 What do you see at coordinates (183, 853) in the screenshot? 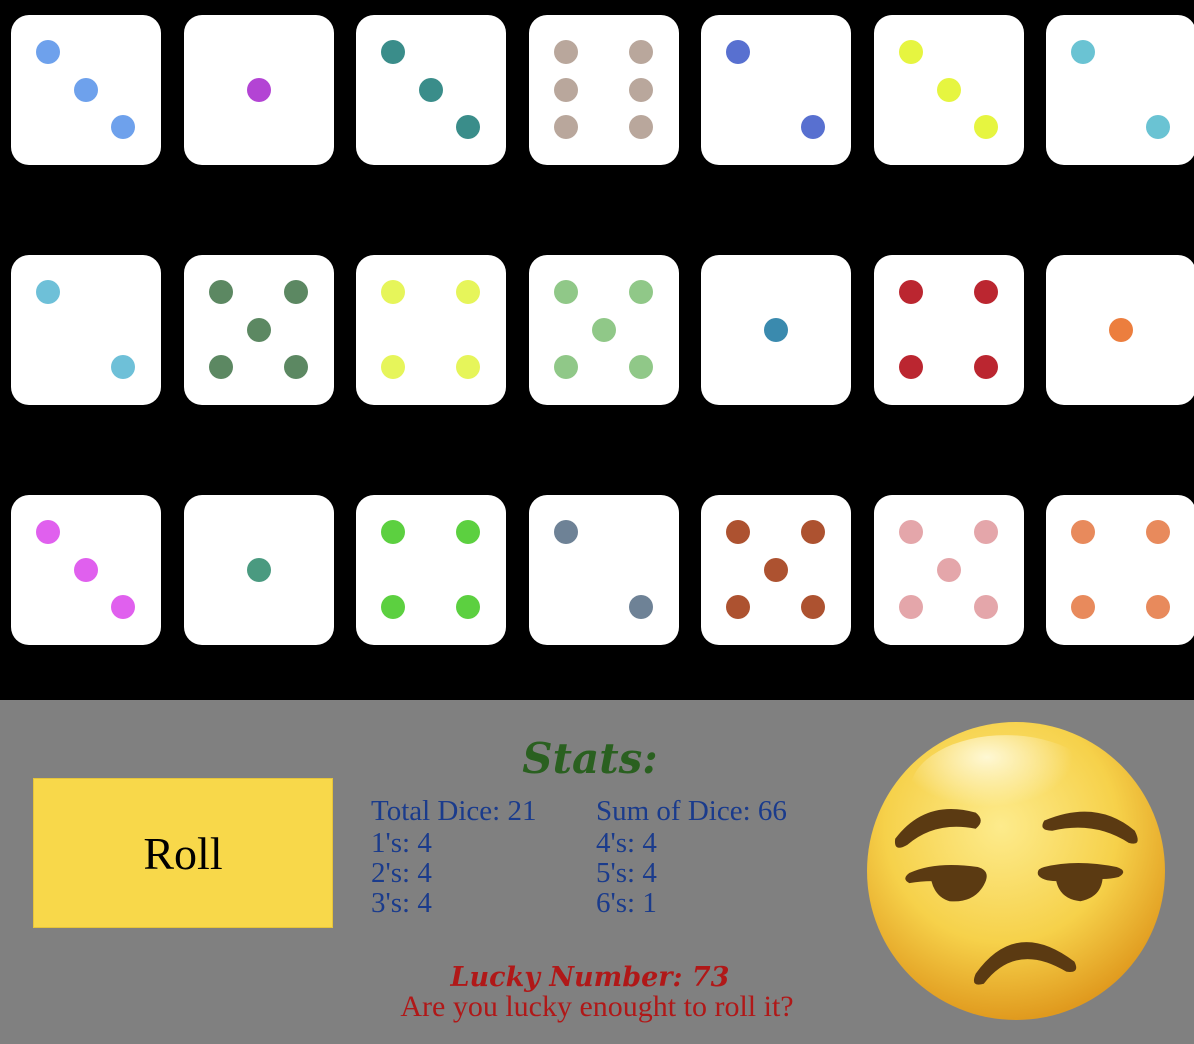
I see `roll-button: Roll` at bounding box center [183, 853].